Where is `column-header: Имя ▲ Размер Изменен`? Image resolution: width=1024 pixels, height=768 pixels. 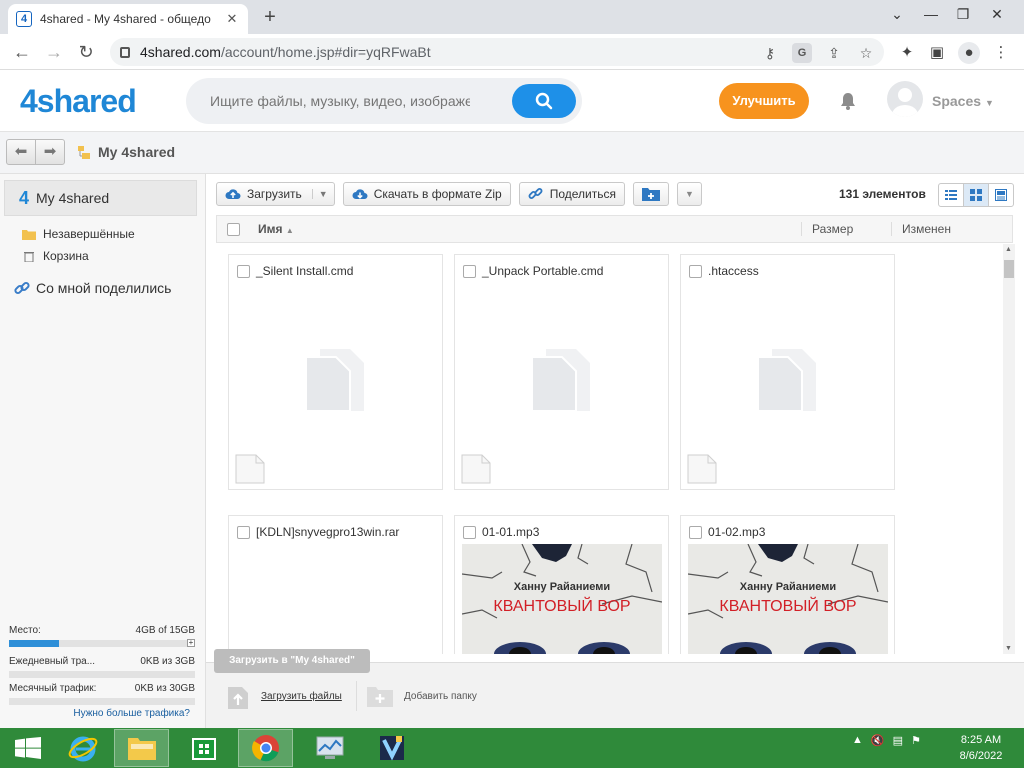
column-header: Имя ▲ Размер Изменен is located at coordinates (614, 229).